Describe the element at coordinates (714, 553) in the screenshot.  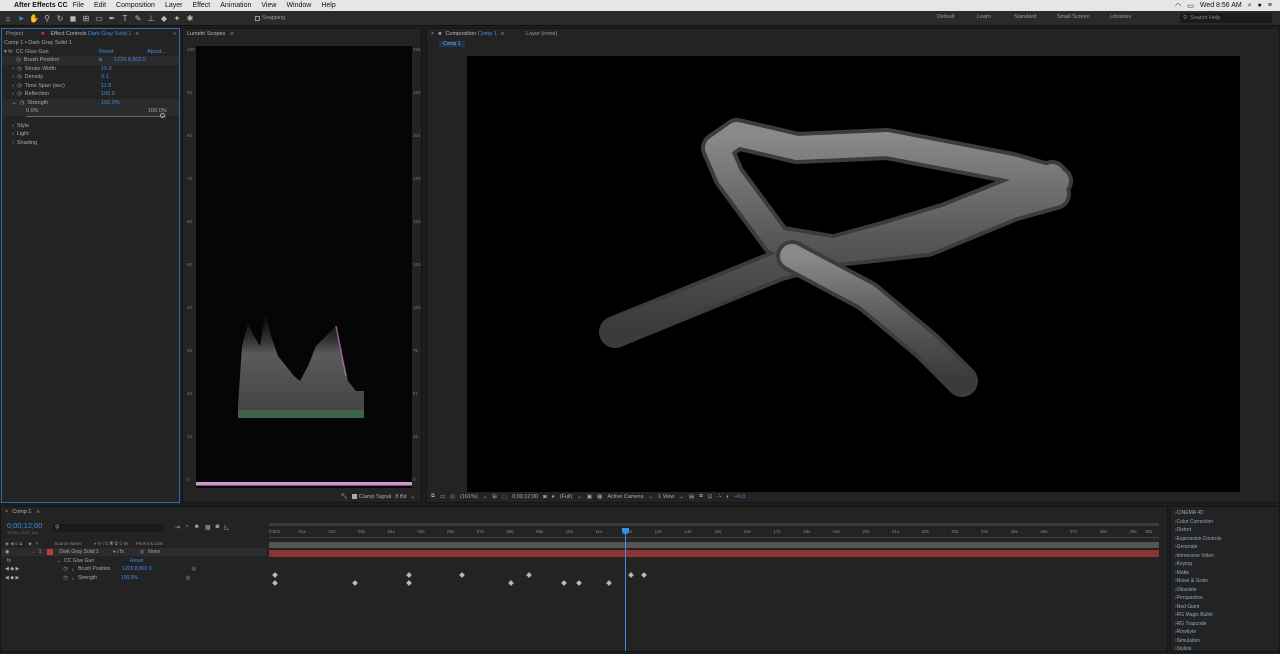
I see `layer-duration-bar` at that location.